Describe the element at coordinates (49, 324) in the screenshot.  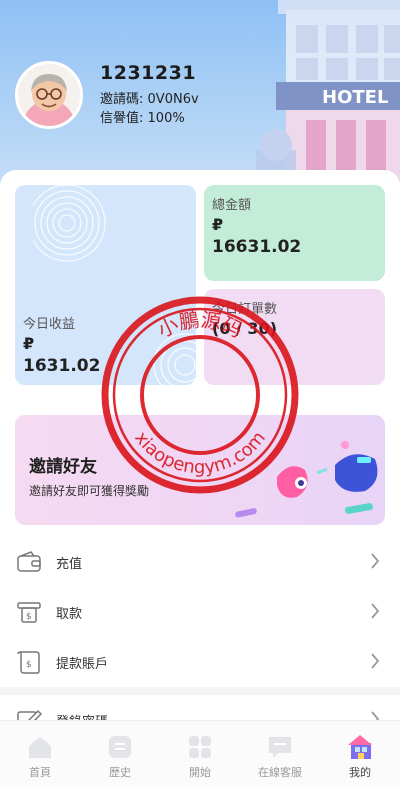
I see `today-income-label: 今日收益` at that location.